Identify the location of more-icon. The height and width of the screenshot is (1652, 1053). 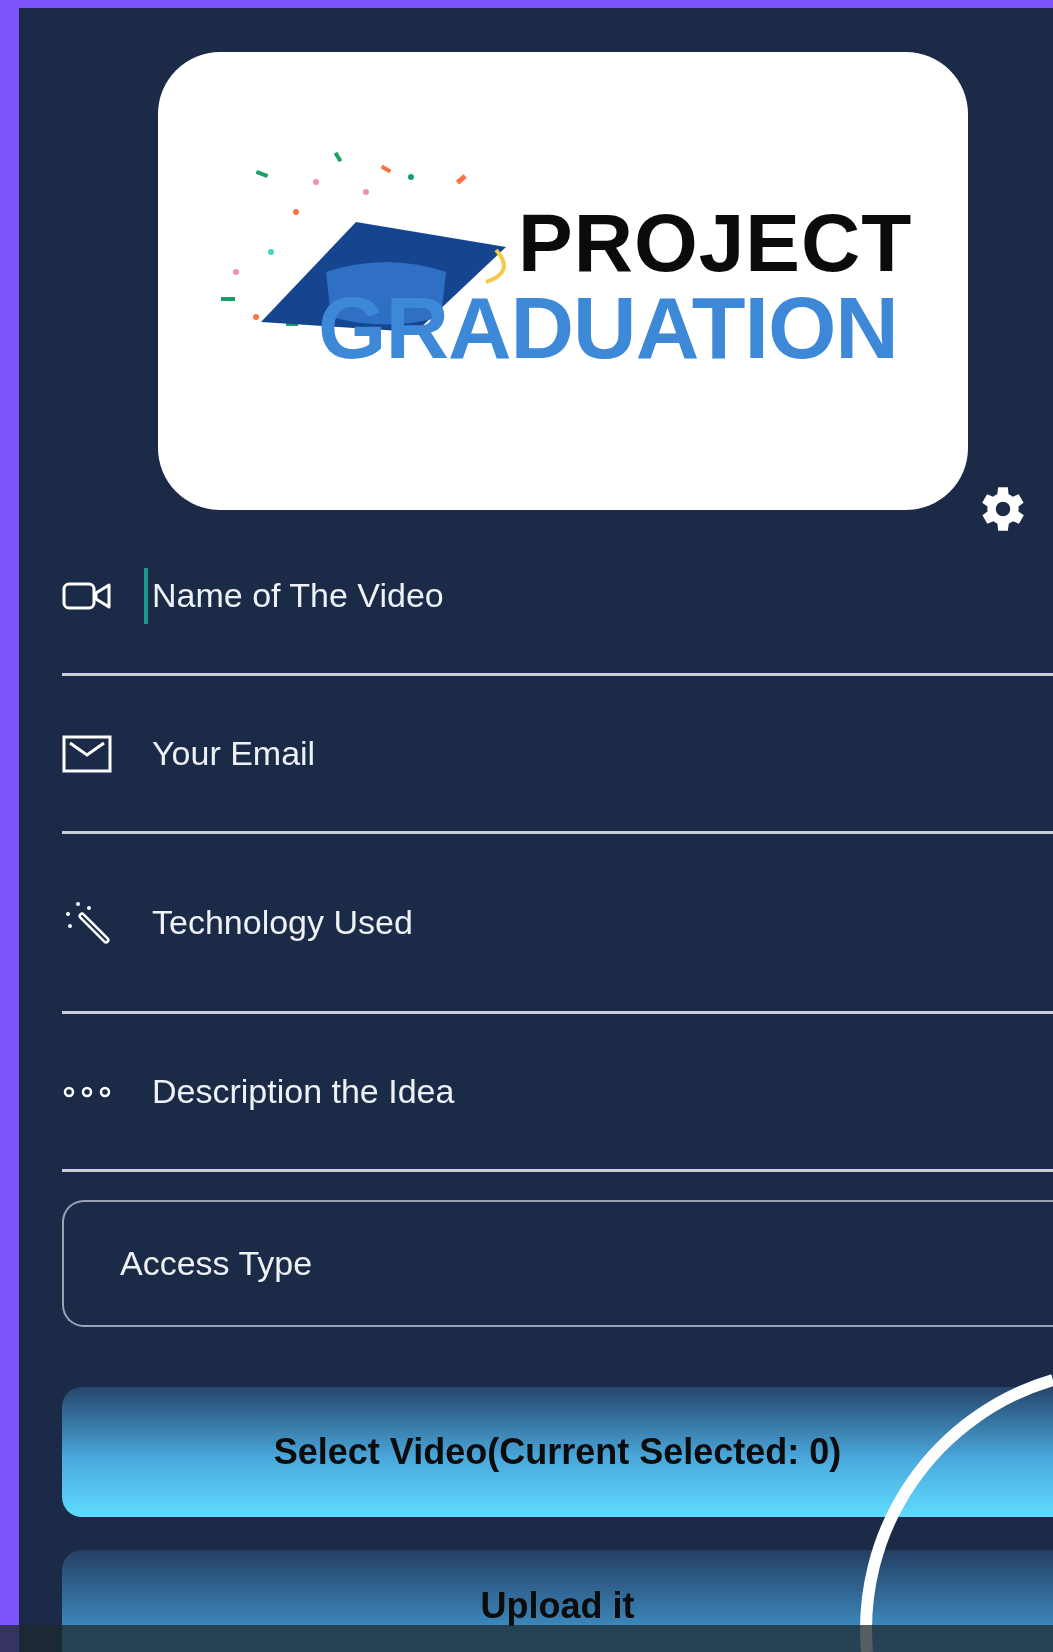
(87, 1091).